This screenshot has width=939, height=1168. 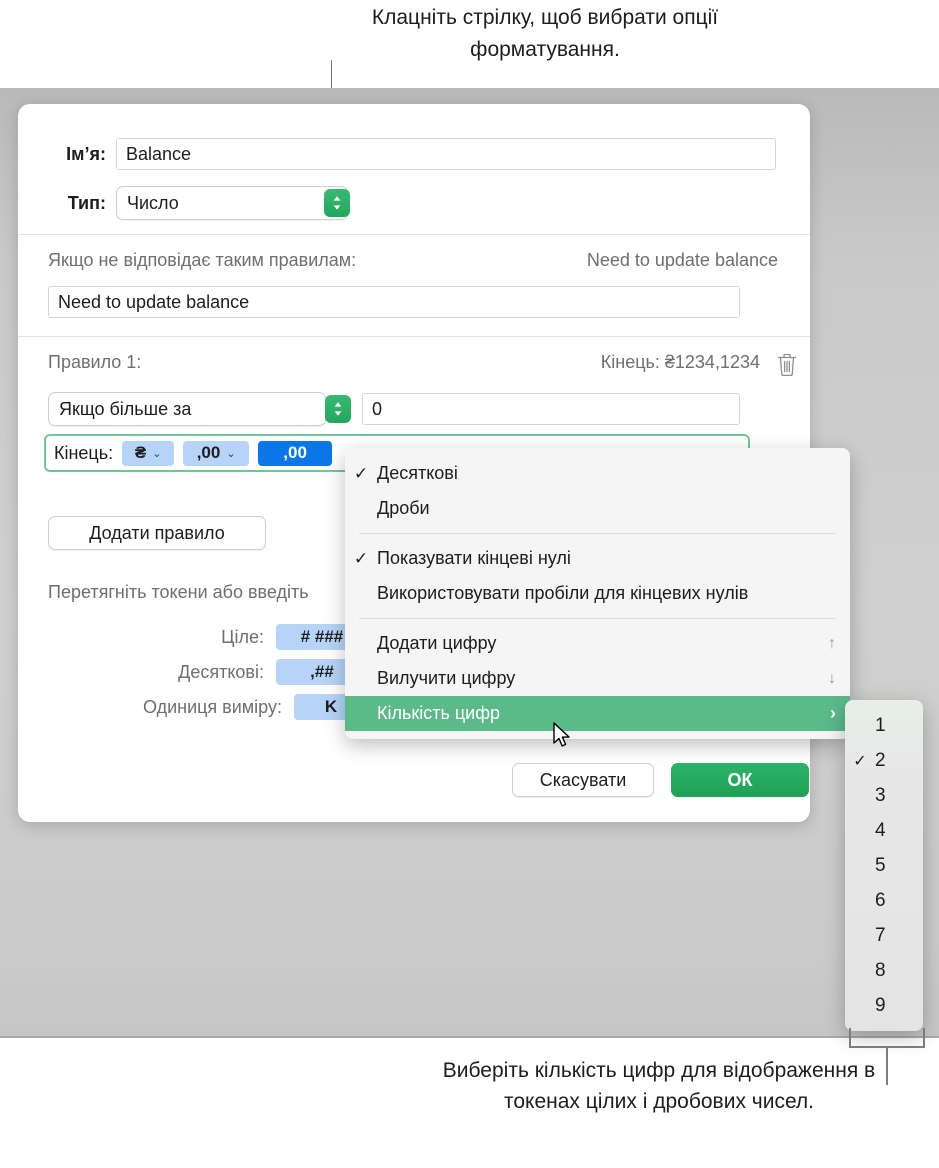 What do you see at coordinates (338, 409) in the screenshot?
I see `condition-stepper-icon` at bounding box center [338, 409].